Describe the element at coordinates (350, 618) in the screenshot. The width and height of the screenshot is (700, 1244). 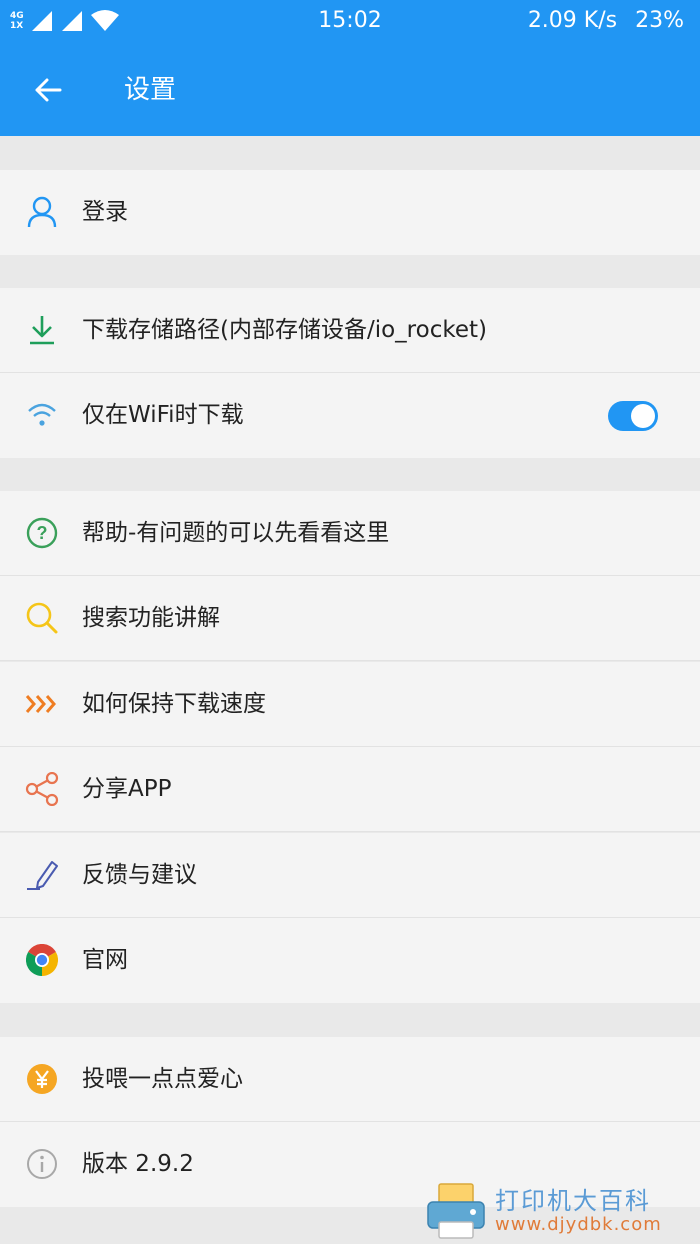
I see `settings-item-search-guide: 搜索功能讲解` at that location.